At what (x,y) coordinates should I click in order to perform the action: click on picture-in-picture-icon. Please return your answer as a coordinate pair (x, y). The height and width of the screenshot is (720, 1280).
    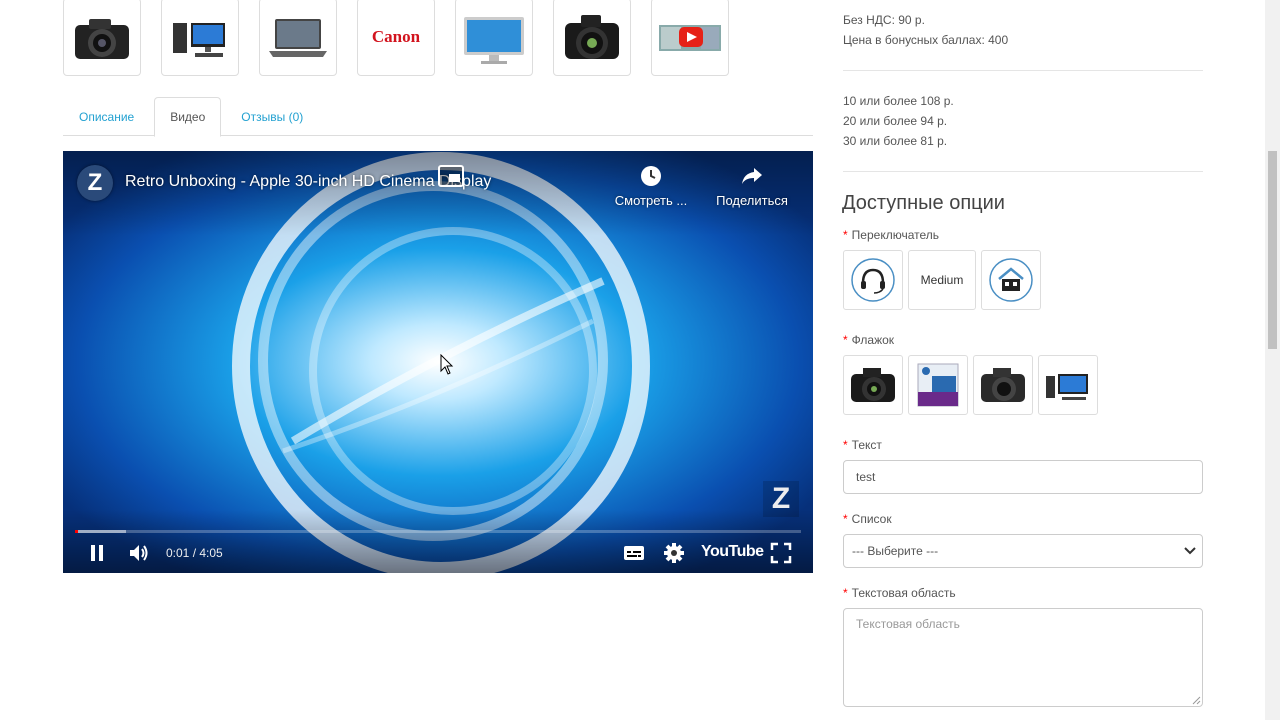
    Looking at the image, I should click on (451, 176).